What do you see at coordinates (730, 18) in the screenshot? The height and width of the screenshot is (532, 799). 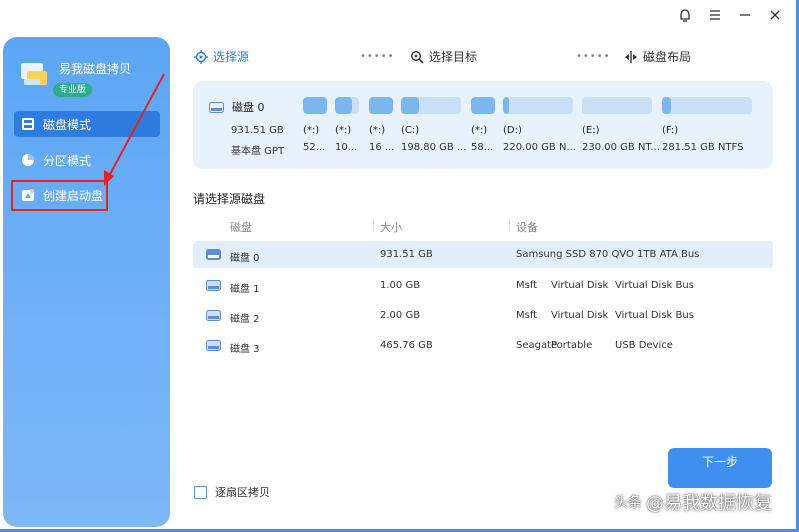 I see `window-controls` at bounding box center [730, 18].